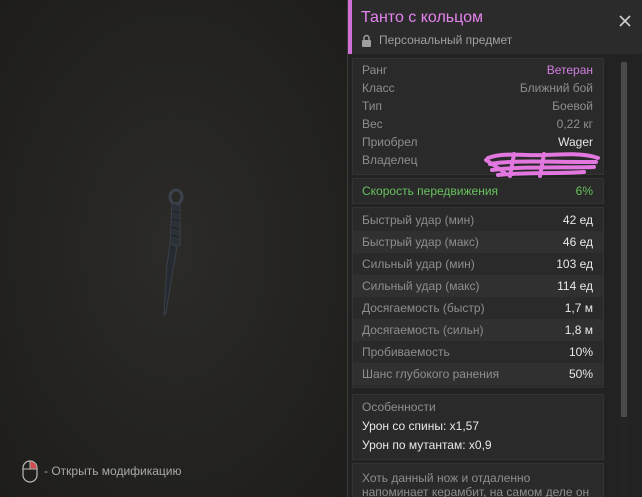  Describe the element at coordinates (420, 242) in the screenshot. I see `stat-label: Быстрый удар (макс)` at that location.